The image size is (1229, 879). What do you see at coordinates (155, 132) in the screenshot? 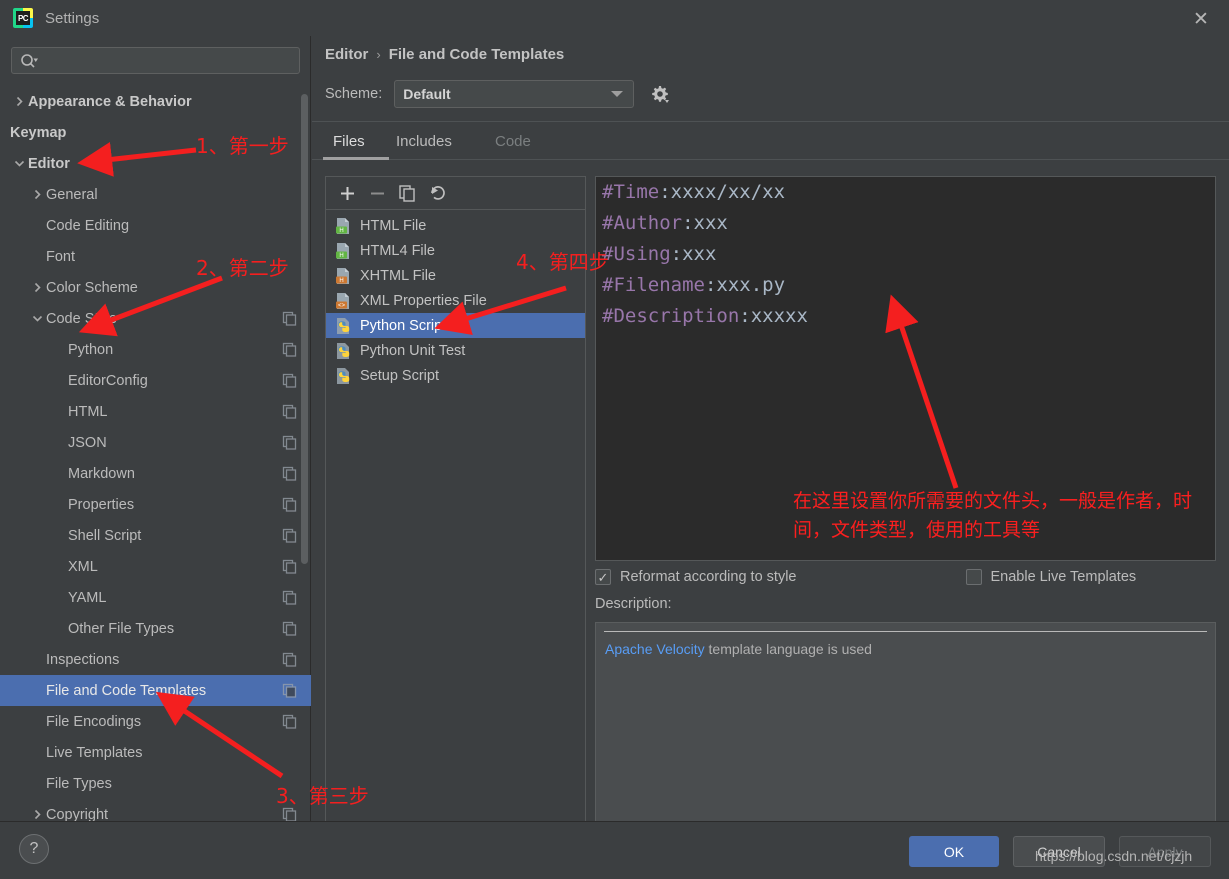
I see `sidebar-item-keymap: Keymap` at bounding box center [155, 132].